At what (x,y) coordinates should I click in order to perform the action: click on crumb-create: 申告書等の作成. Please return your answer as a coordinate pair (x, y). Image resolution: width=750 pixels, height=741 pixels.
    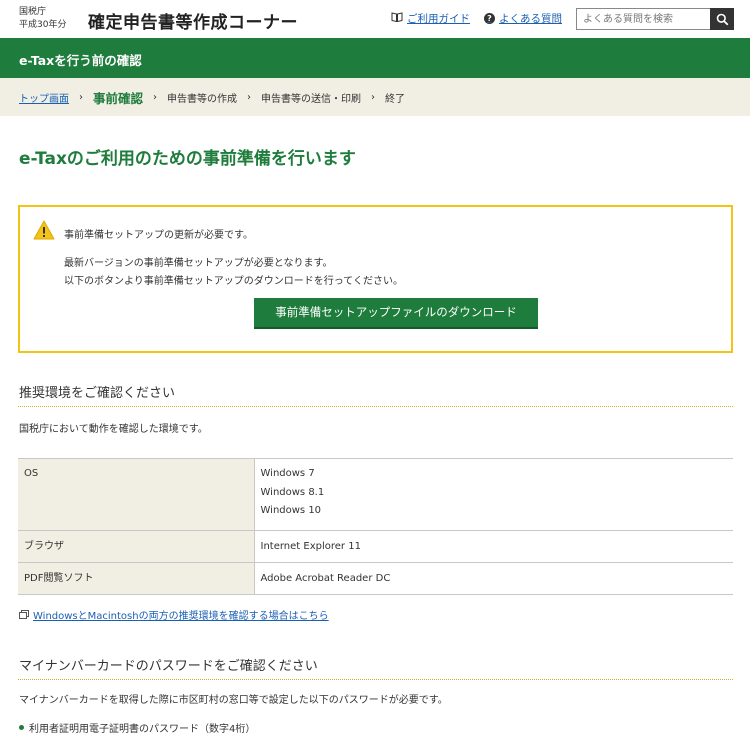
    Looking at the image, I should click on (202, 99).